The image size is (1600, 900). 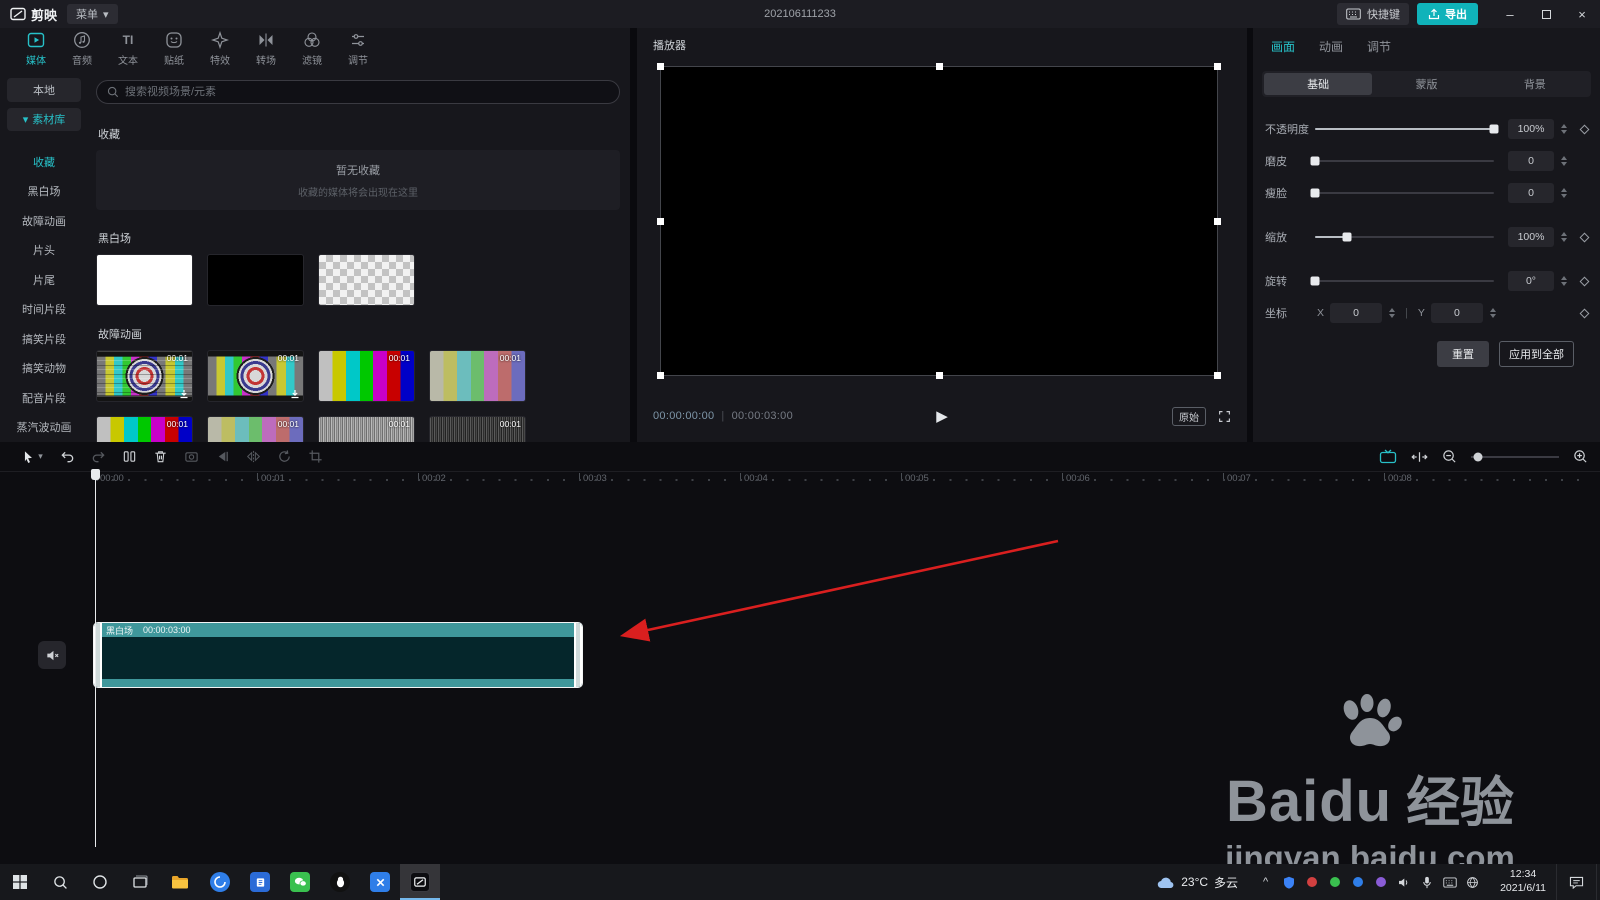 What do you see at coordinates (1426, 84) in the screenshot?
I see `subtab-mask: 蒙版` at bounding box center [1426, 84].